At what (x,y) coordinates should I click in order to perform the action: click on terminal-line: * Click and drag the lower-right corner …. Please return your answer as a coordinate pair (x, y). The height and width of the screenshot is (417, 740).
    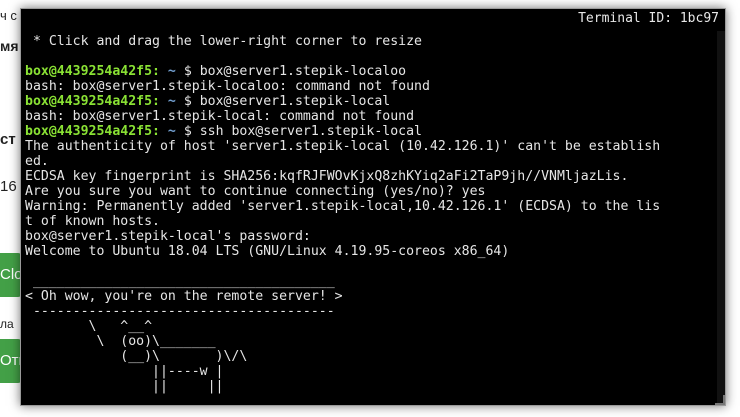
    Looking at the image, I should click on (370, 41).